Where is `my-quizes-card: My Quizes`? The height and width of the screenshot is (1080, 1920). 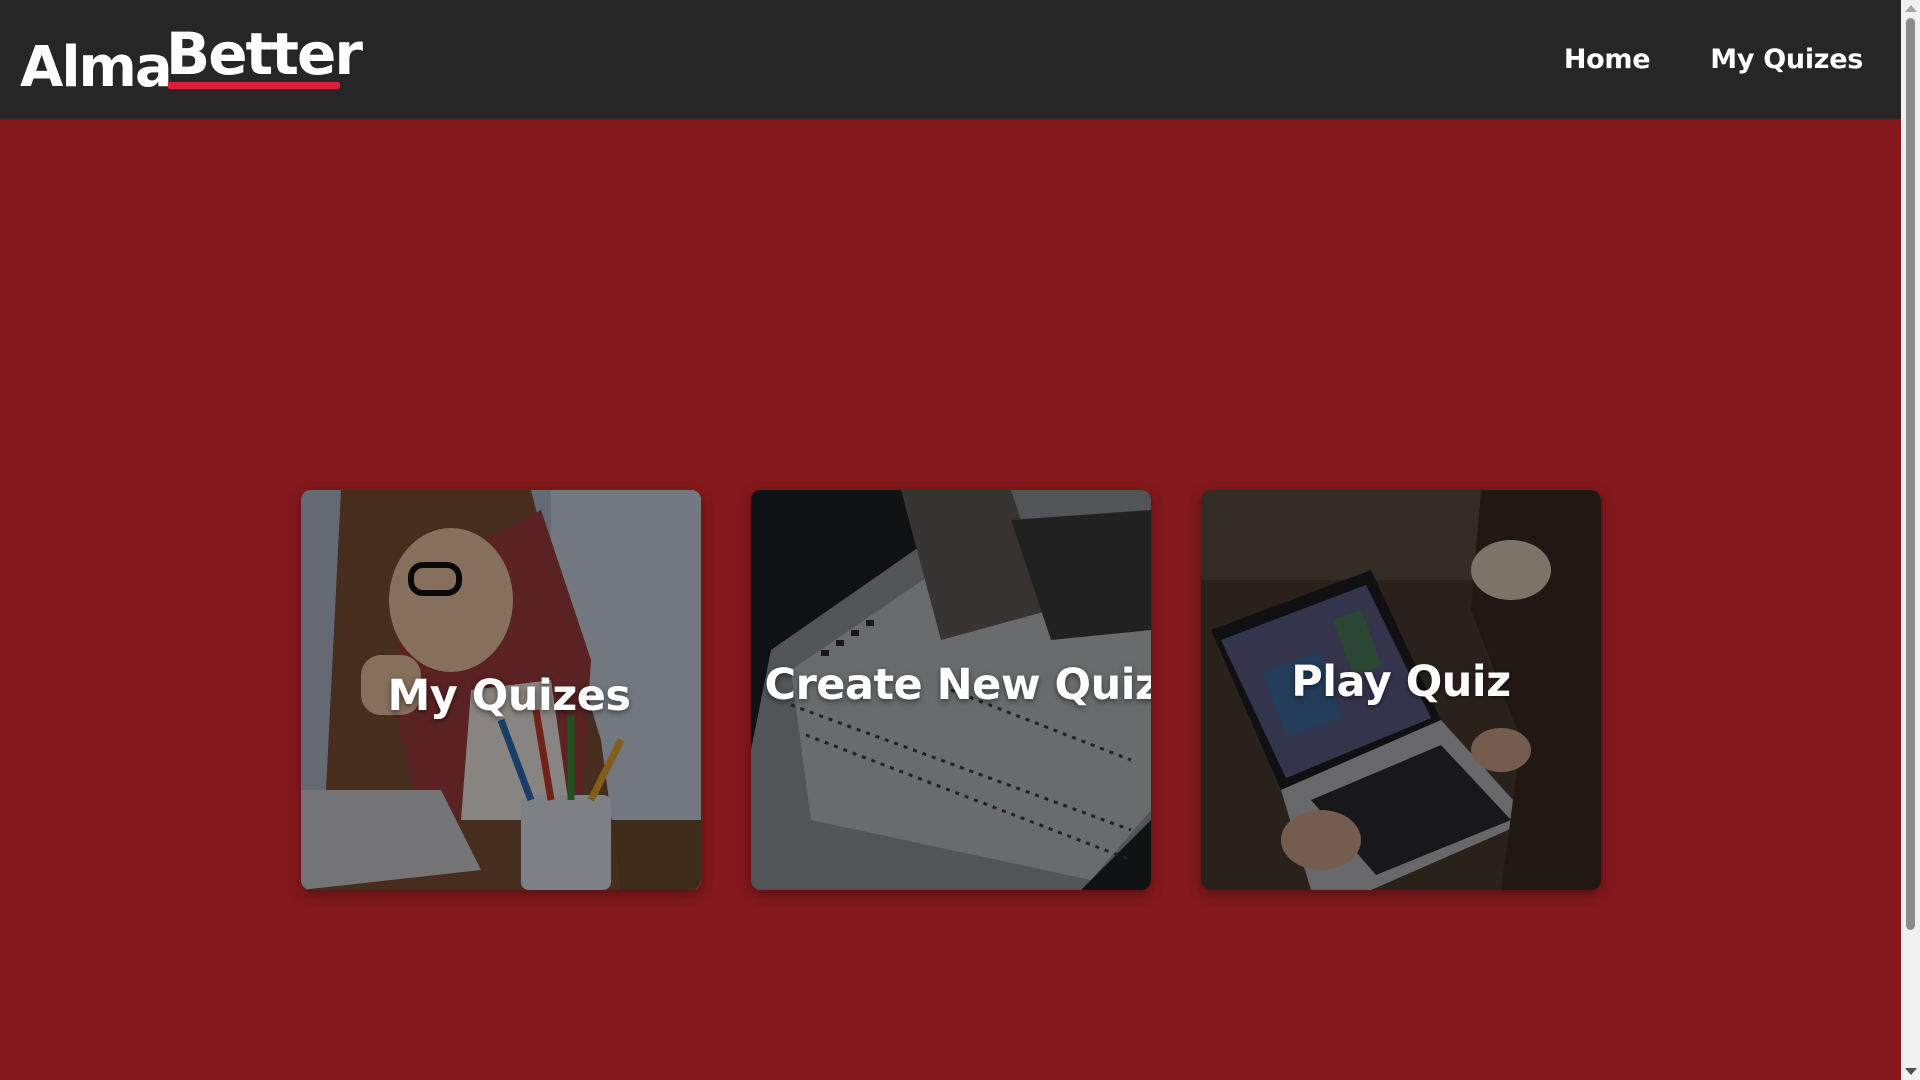
my-quizes-card: My Quizes is located at coordinates (501, 690).